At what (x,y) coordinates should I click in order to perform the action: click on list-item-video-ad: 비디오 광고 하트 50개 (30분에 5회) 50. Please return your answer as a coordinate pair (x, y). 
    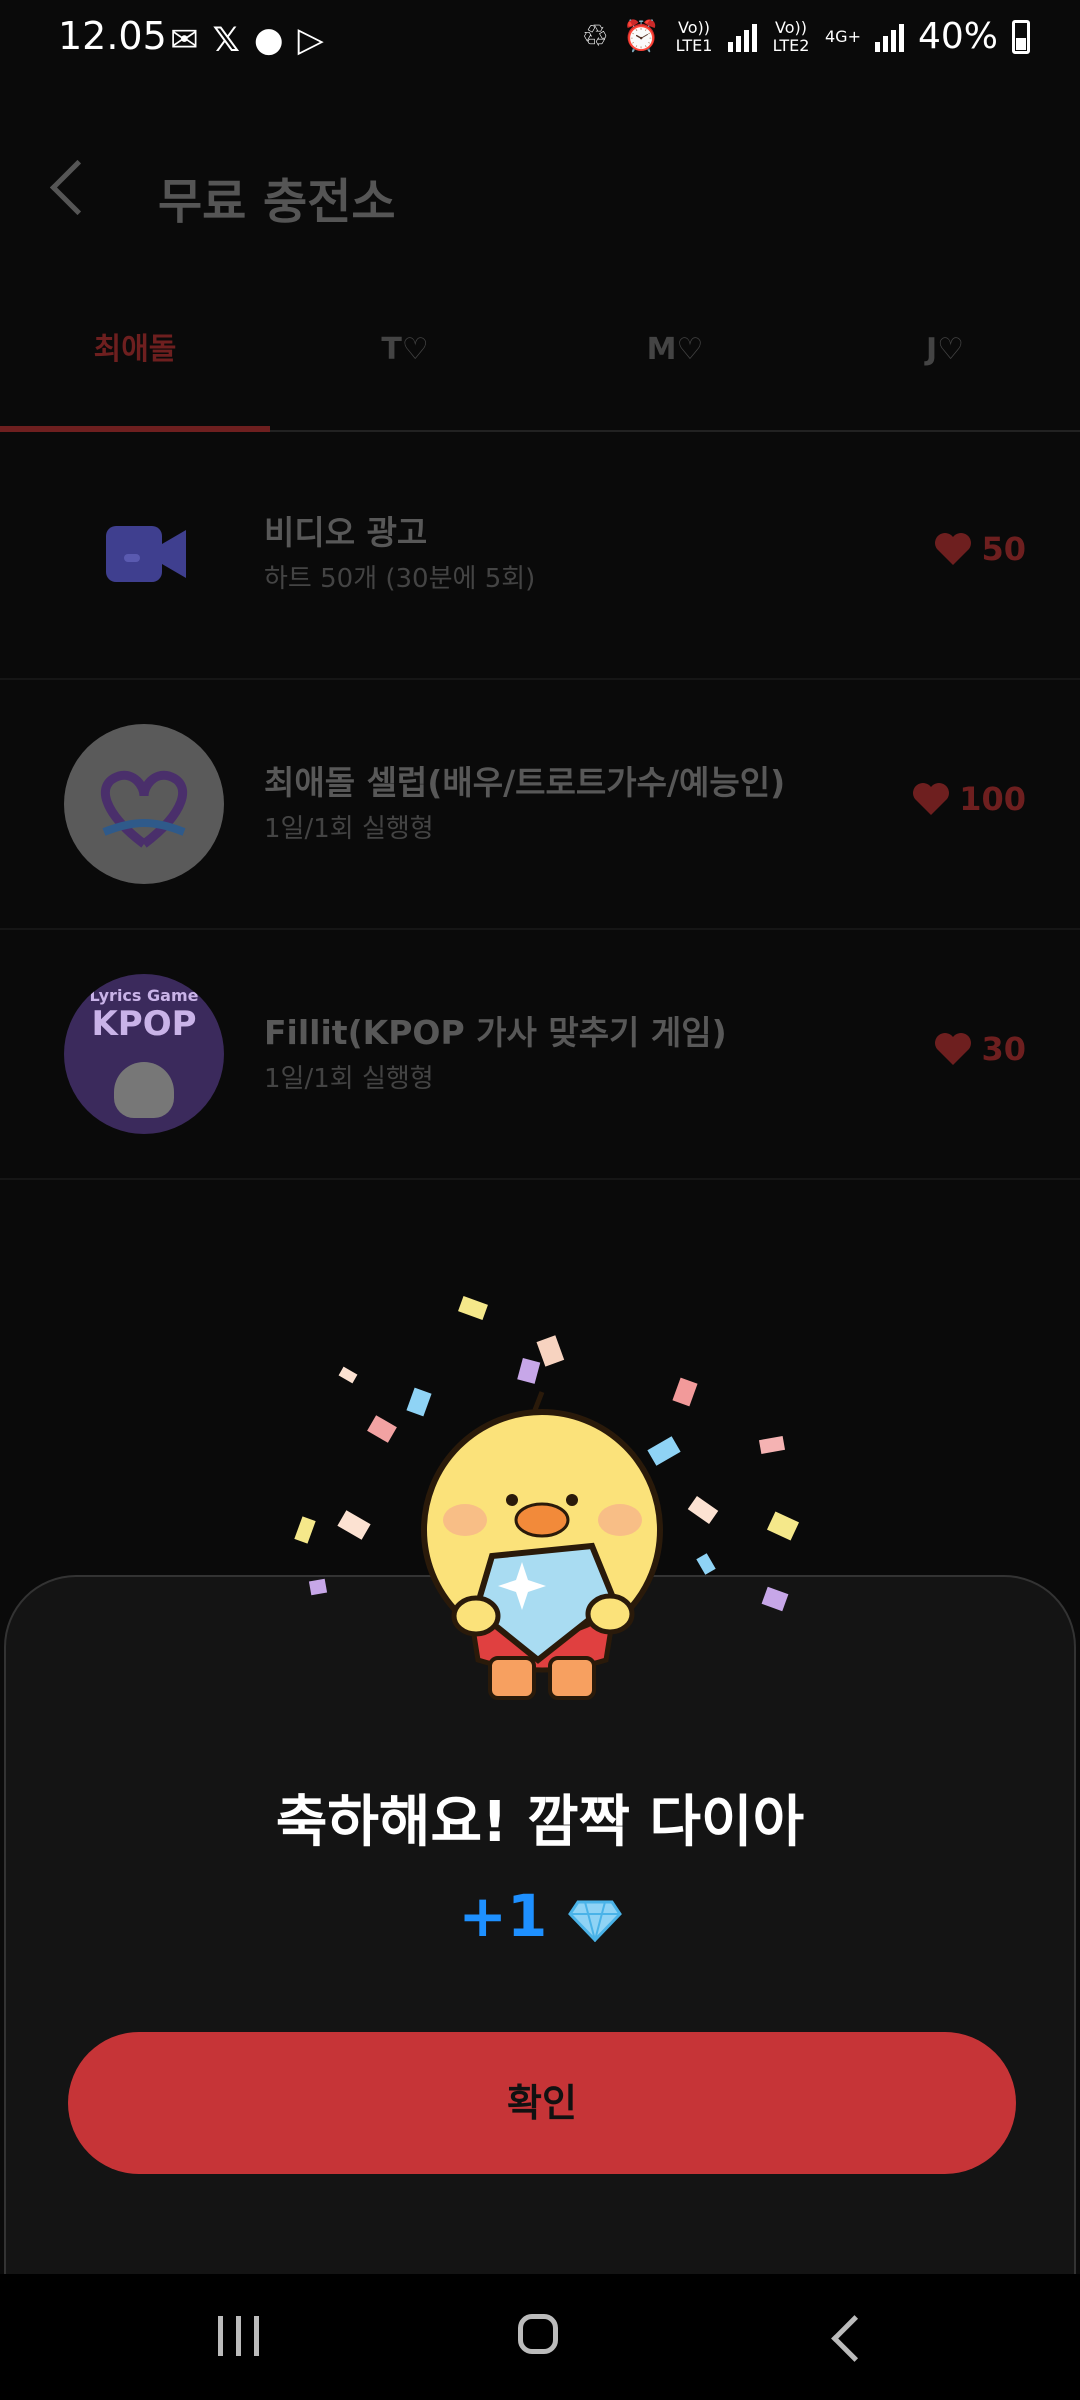
    Looking at the image, I should click on (540, 555).